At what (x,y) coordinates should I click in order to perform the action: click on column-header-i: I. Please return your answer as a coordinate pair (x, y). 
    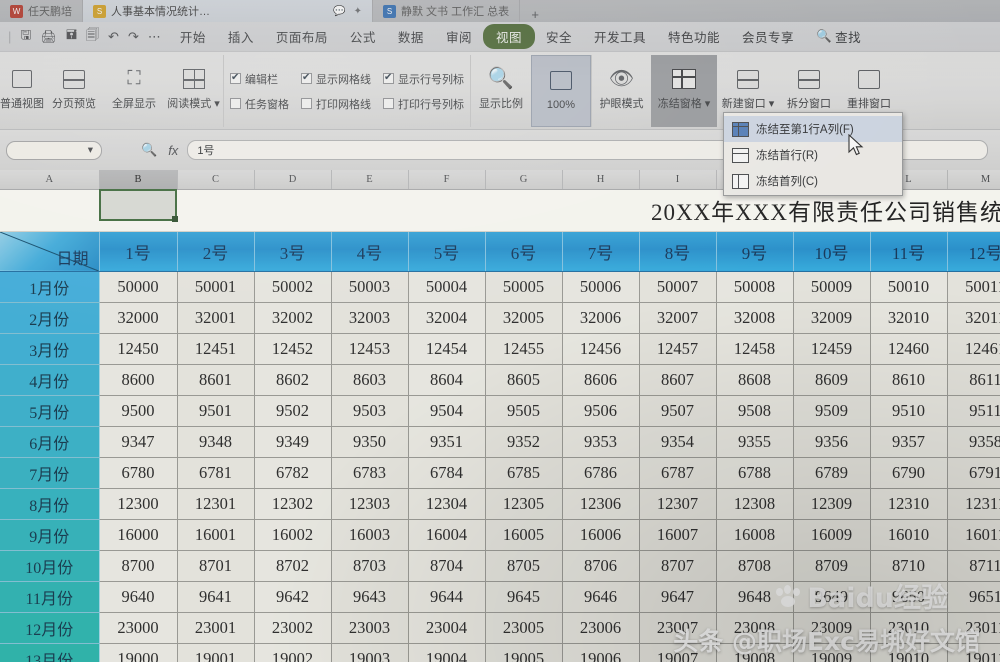
    Looking at the image, I should click on (678, 180).